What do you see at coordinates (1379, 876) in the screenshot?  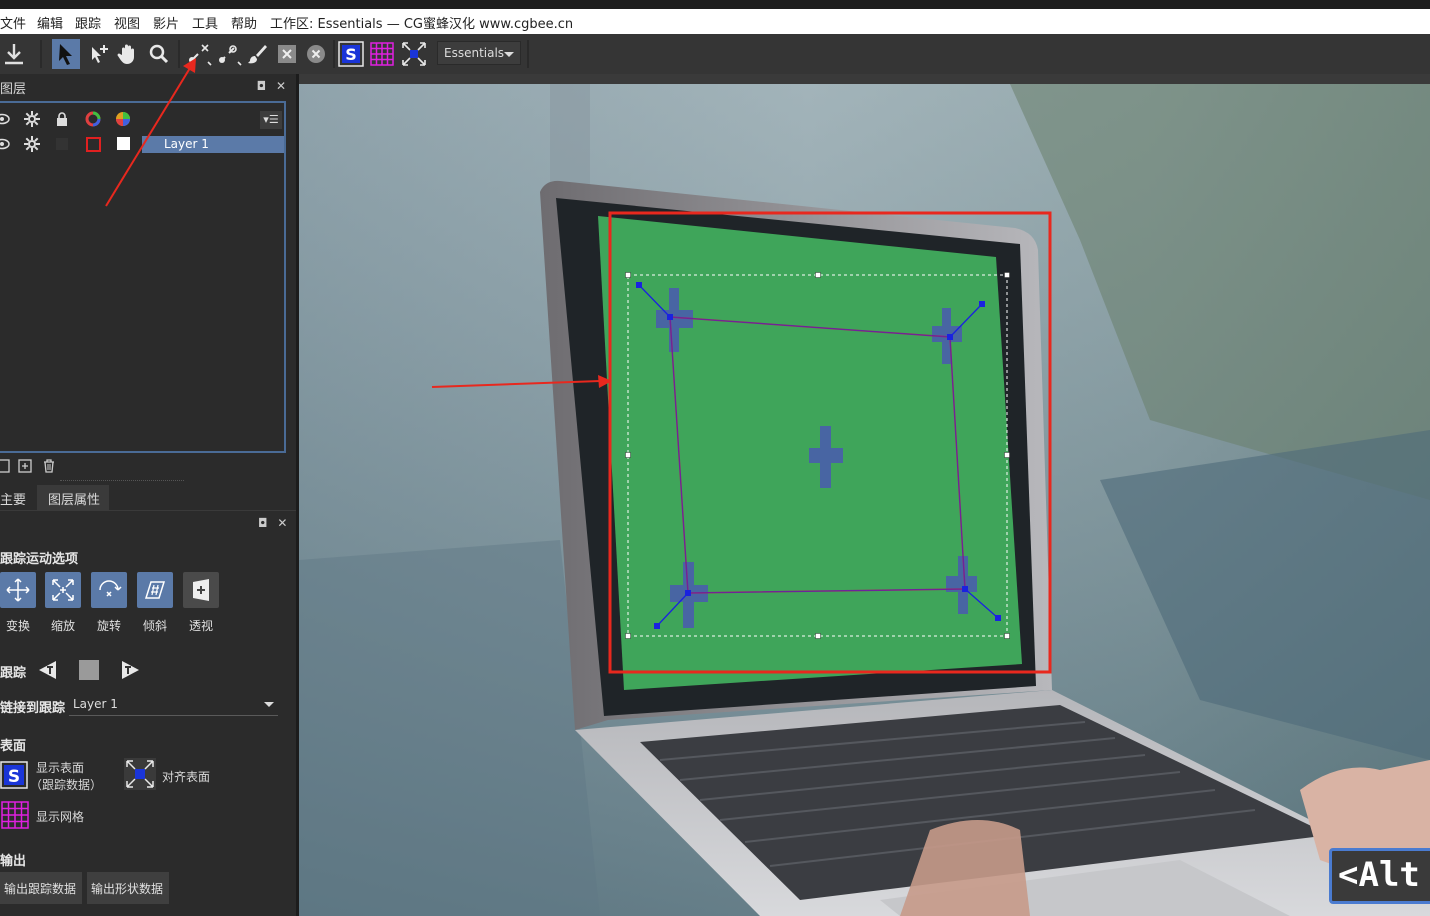 I see `alt-key-overlay: <Alt -` at bounding box center [1379, 876].